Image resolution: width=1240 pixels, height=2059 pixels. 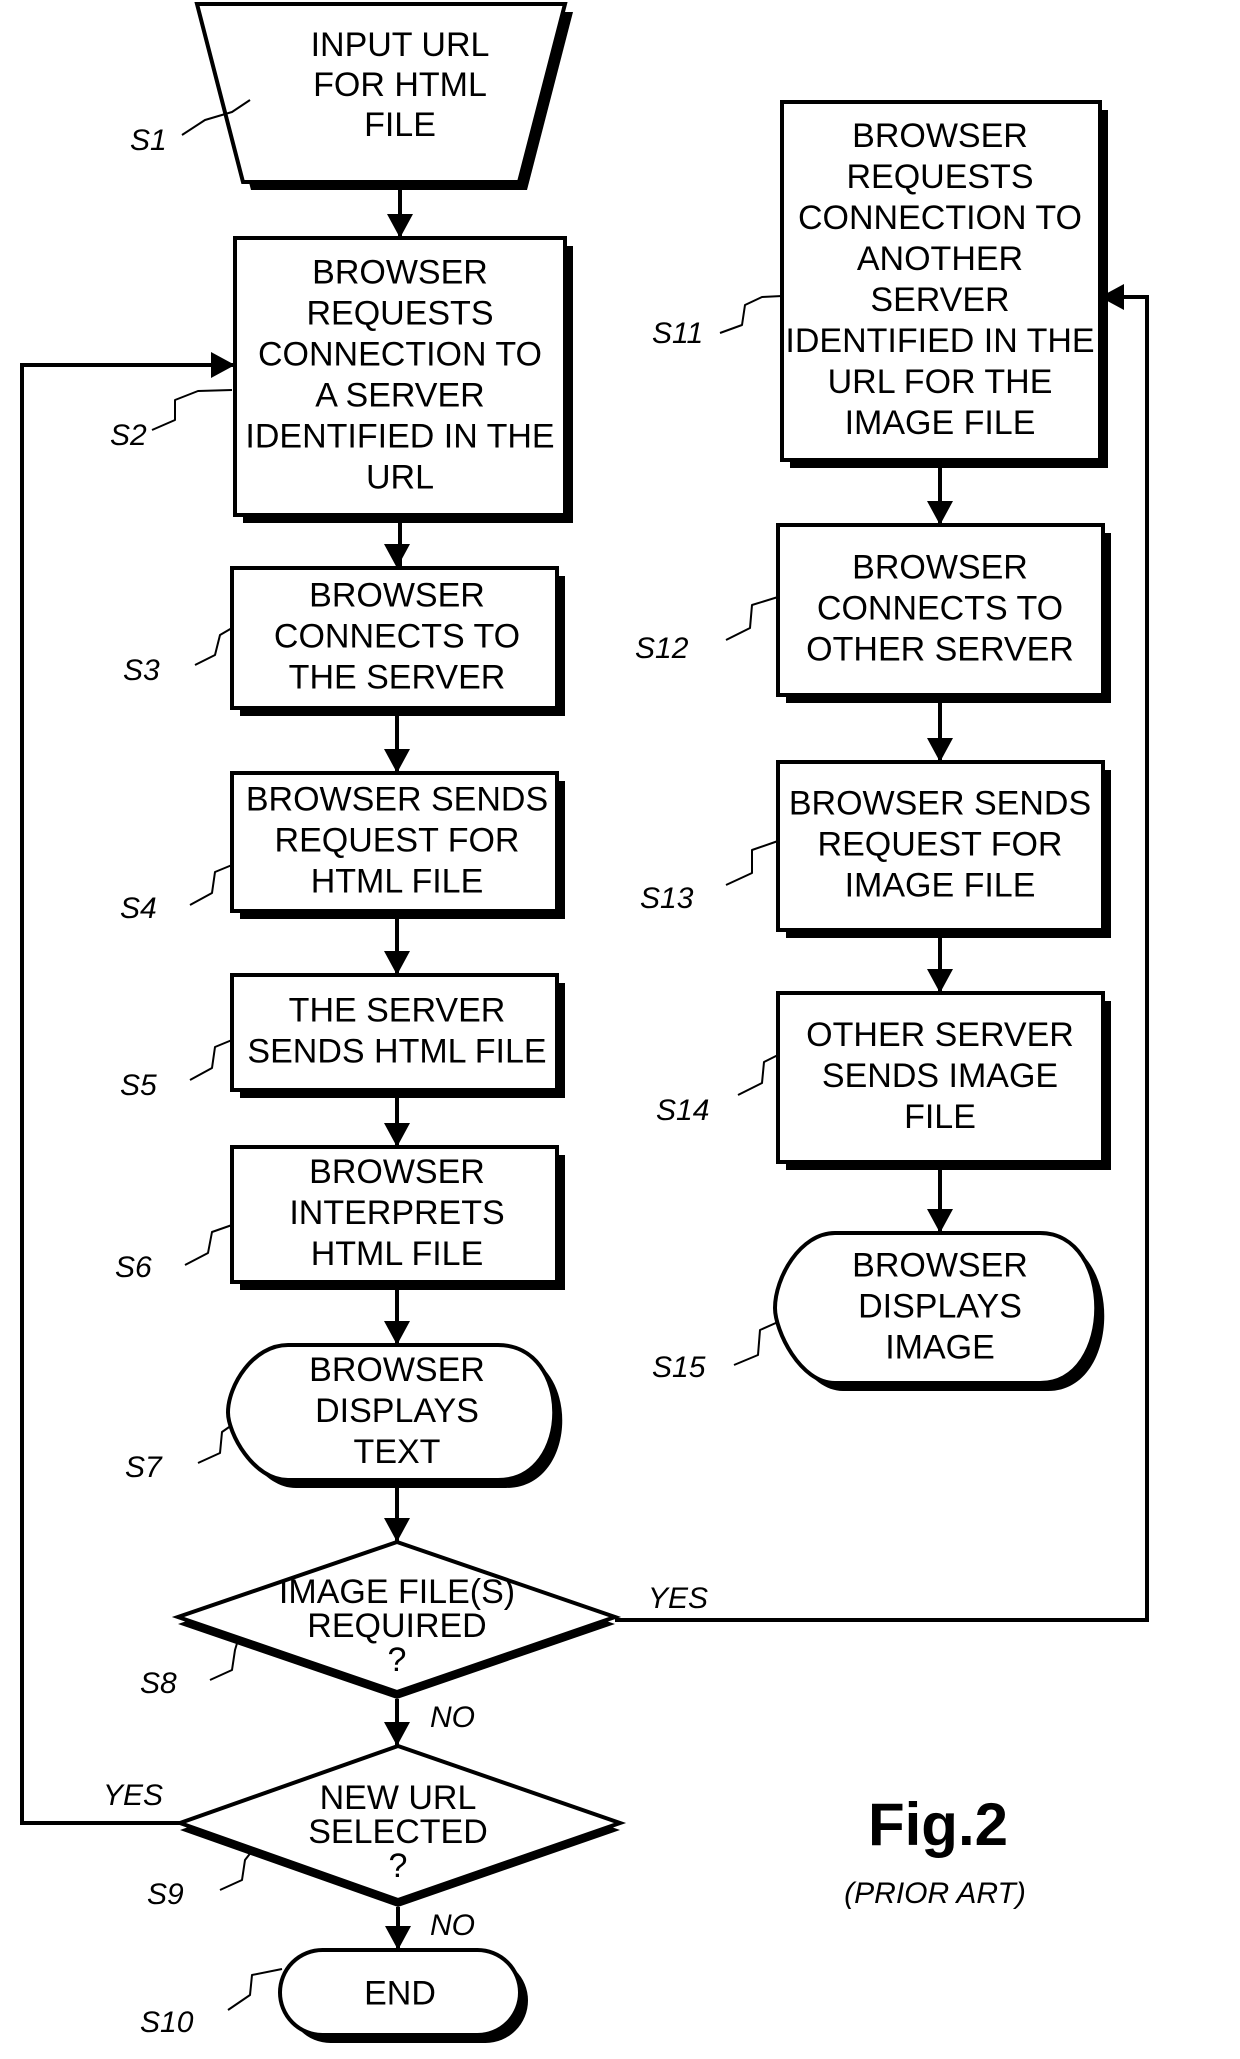 What do you see at coordinates (399, 437) in the screenshot?
I see `node-s2-text-line: IDENTIFIED IN THE` at bounding box center [399, 437].